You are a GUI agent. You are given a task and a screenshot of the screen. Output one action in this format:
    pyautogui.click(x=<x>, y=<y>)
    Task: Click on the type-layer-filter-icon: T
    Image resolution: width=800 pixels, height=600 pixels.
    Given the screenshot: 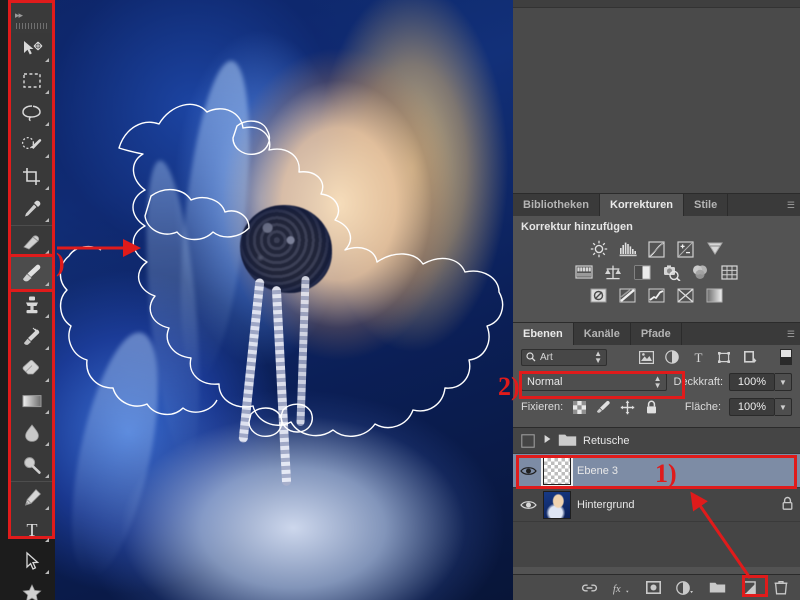 What is the action you would take?
    pyautogui.click(x=698, y=357)
    